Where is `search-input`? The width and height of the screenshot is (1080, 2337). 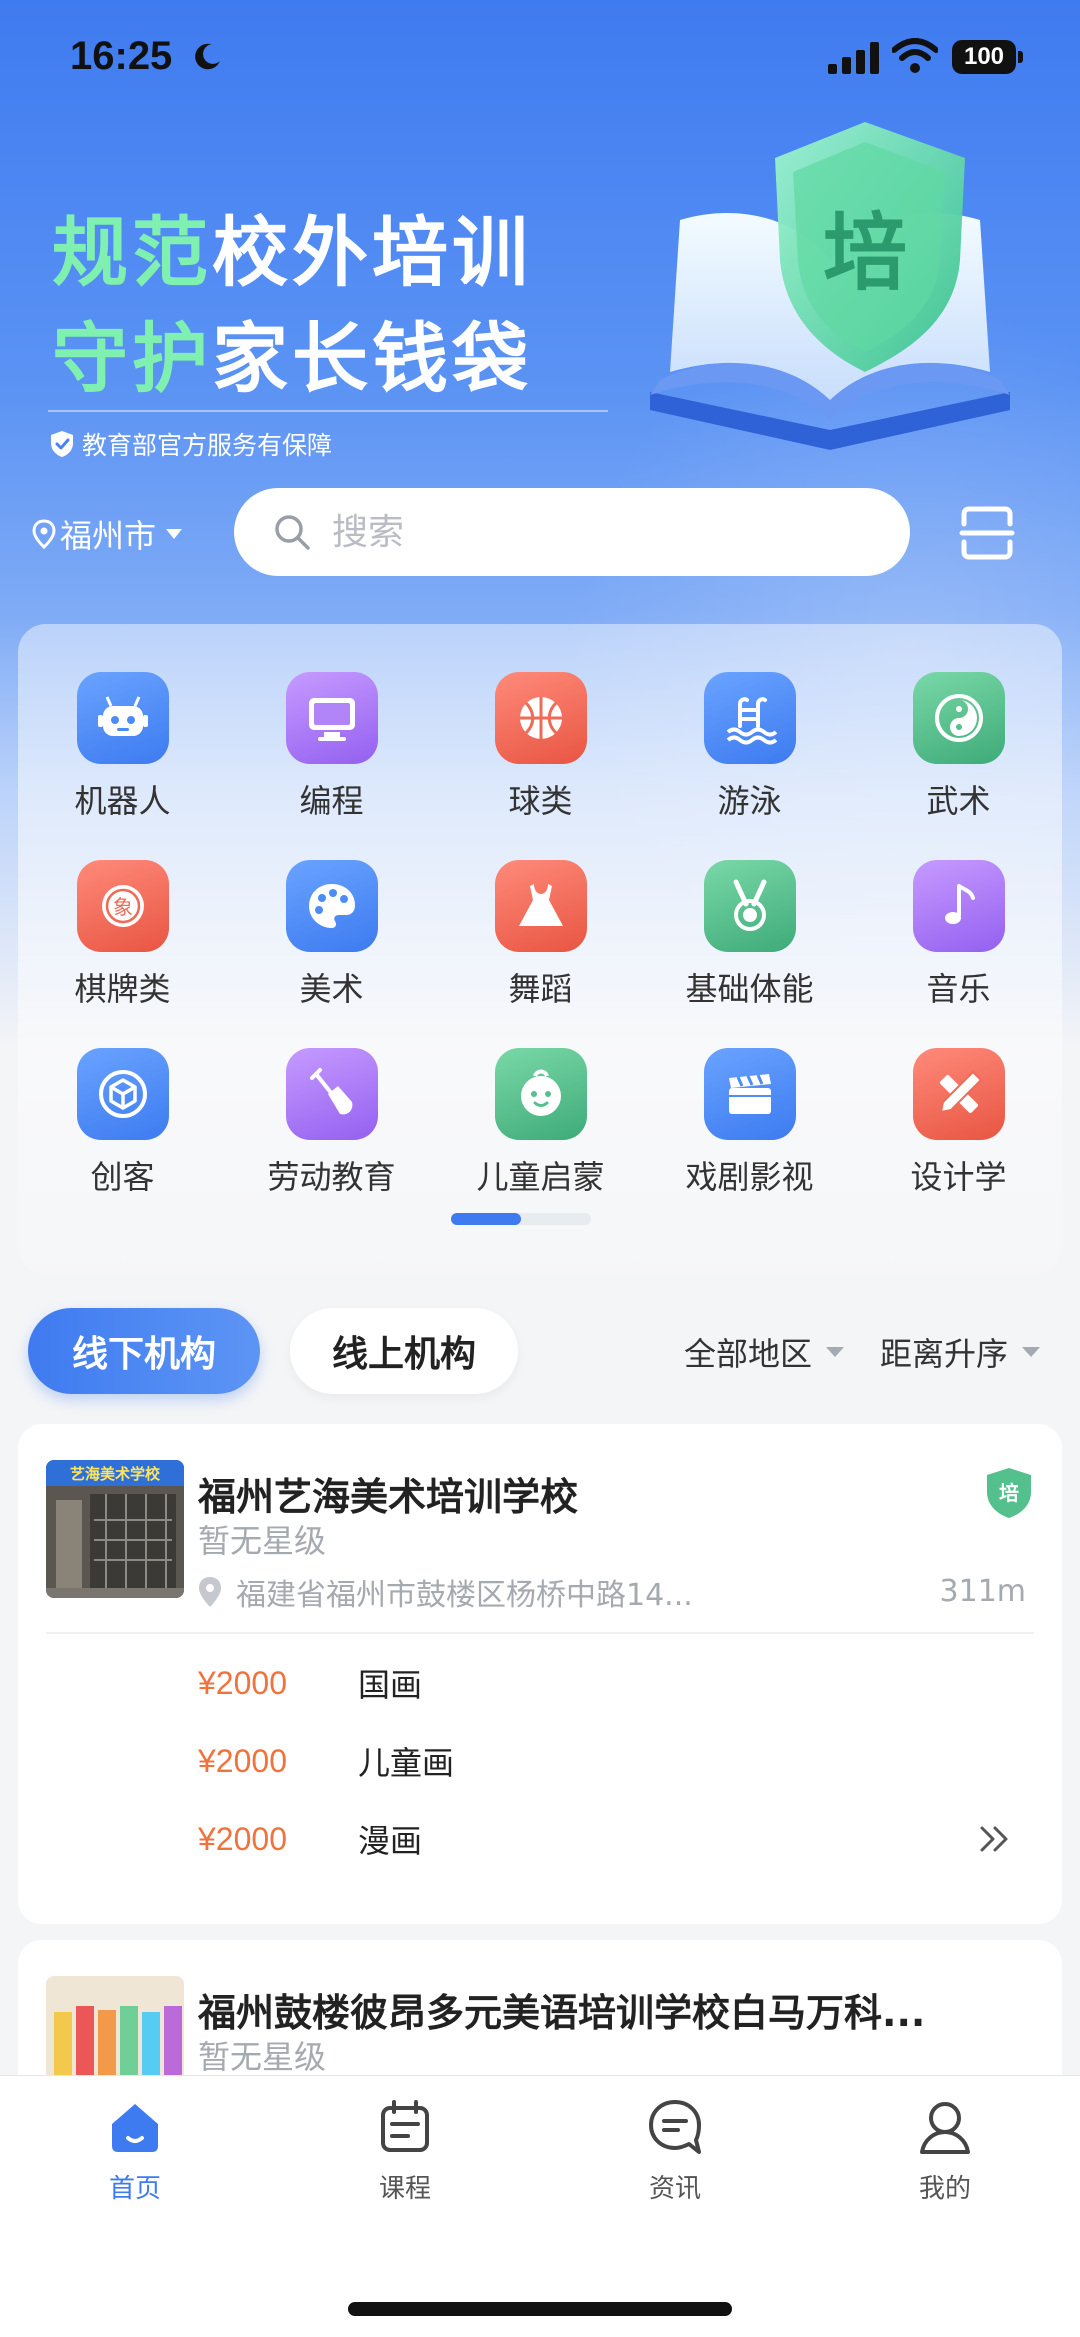
search-input is located at coordinates (612, 532).